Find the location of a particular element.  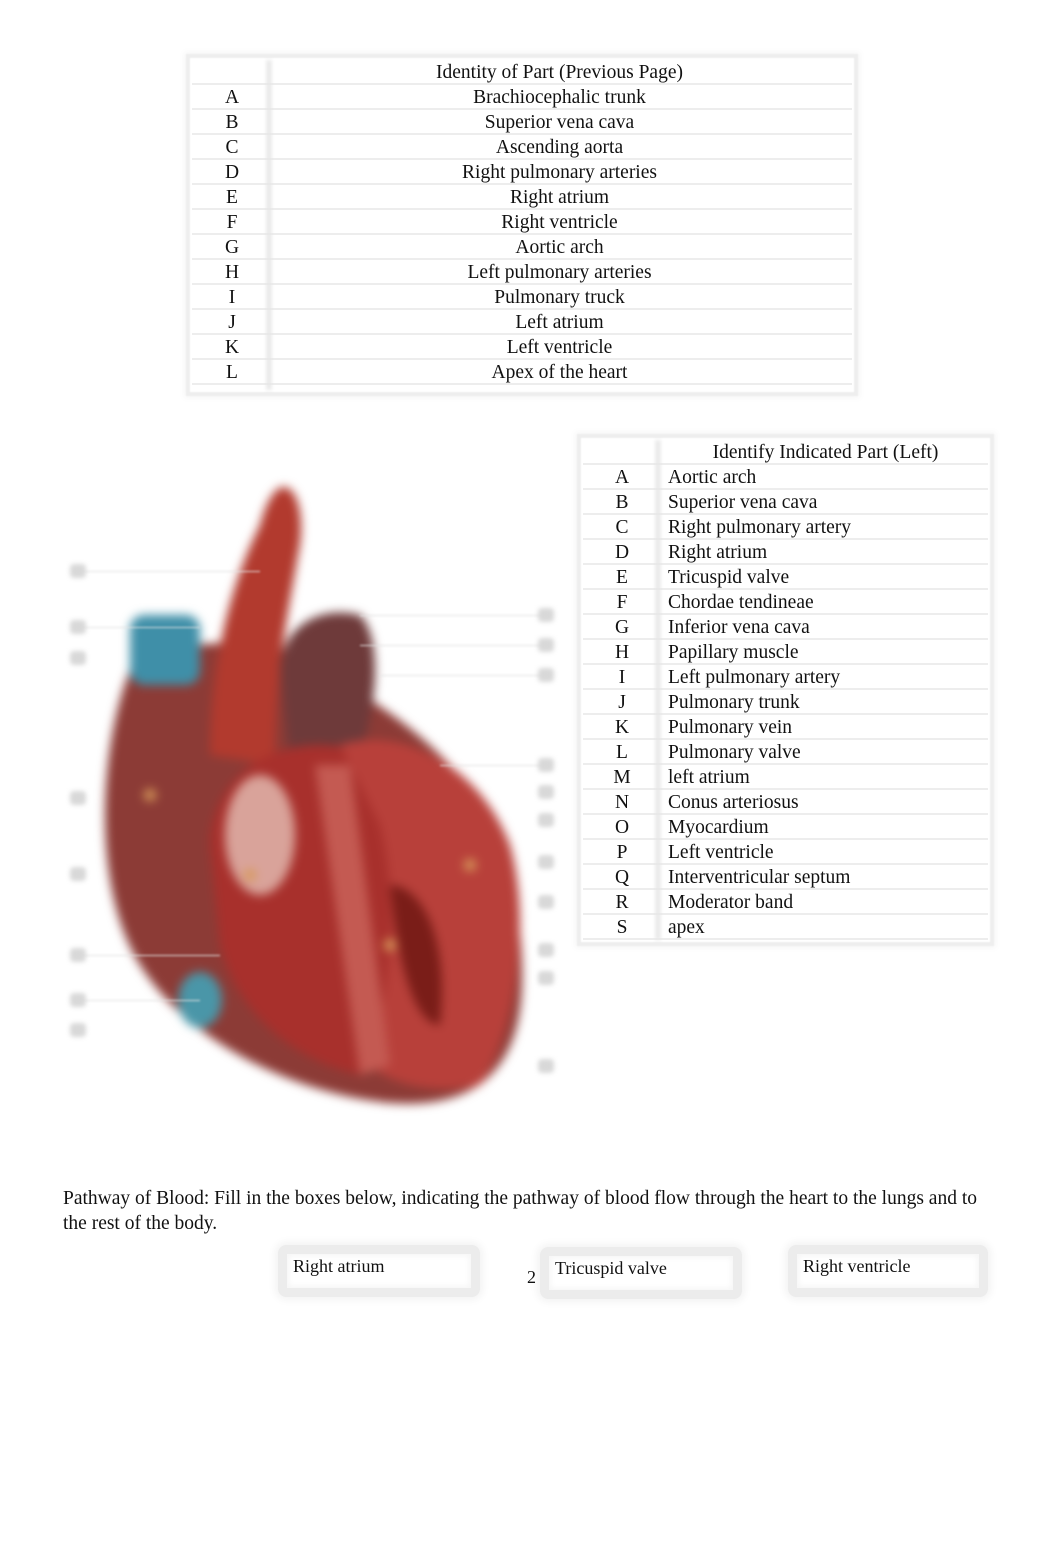

table-row: J Pulmonary trunk is located at coordinates (785, 702).